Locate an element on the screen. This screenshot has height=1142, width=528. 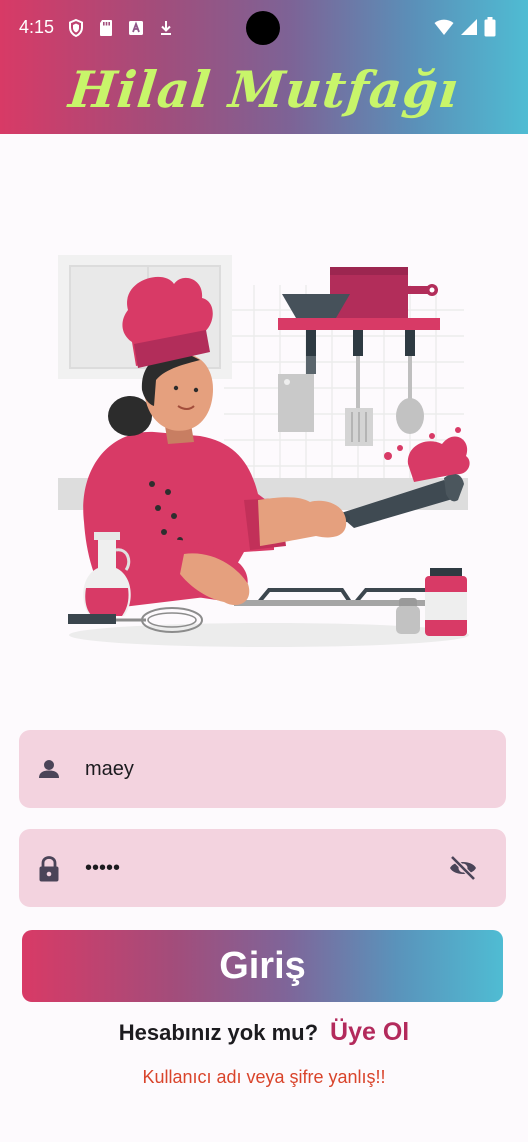
lock-icon is located at coordinates (49, 869).